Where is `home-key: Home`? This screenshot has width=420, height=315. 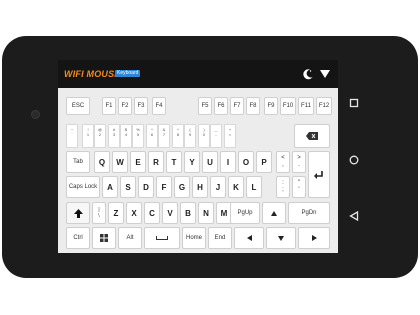
home-key: Home is located at coordinates (194, 238).